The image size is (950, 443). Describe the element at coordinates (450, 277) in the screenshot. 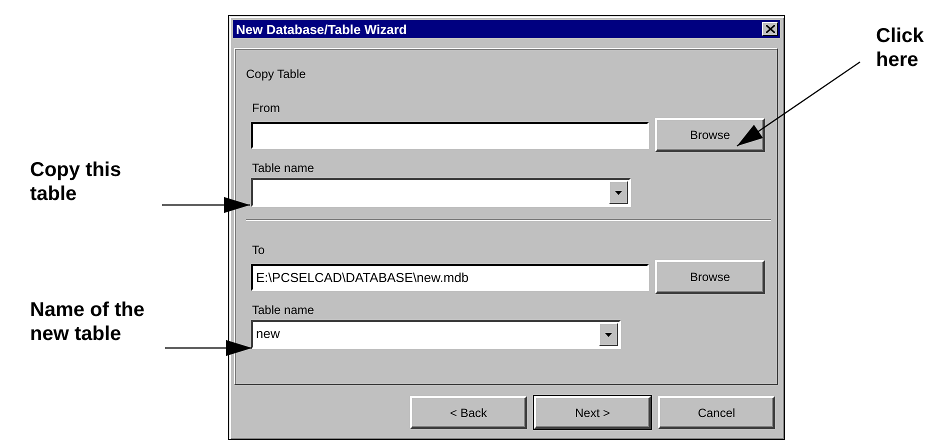

I see `to-field: E:\PCSELCAD\DATABASE\new.mdb` at that location.